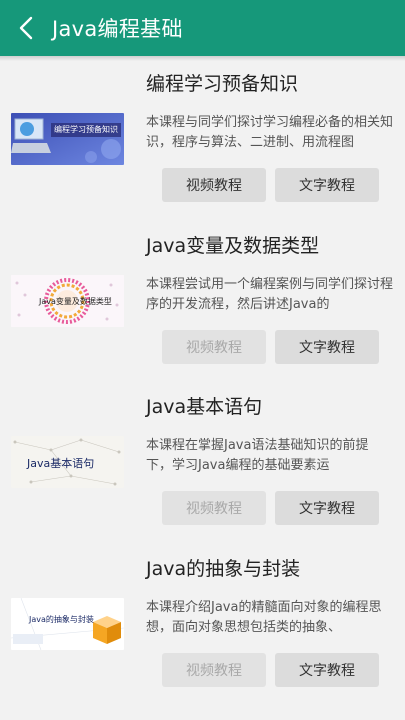  I want to click on course-description: 本课程在掌握Java语法基础知识的前提下，学习Java编程的基础要素运, so click(257, 455).